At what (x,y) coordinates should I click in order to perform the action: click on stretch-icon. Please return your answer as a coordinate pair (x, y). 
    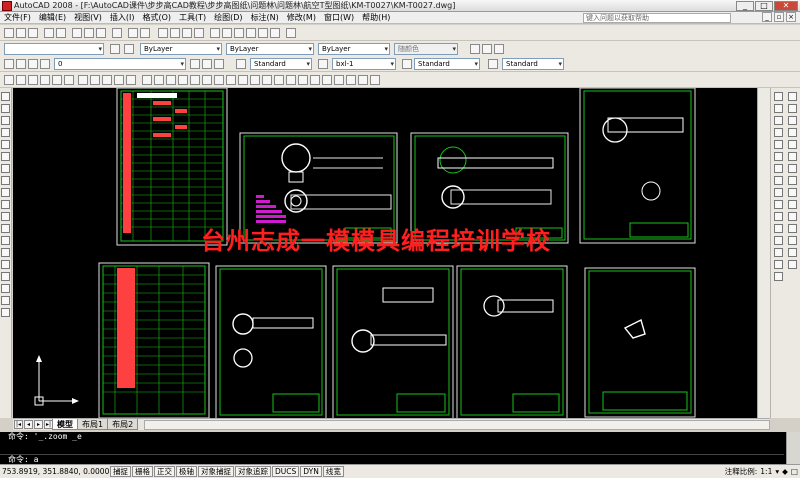
    Looking at the image, I should click on (778, 192).